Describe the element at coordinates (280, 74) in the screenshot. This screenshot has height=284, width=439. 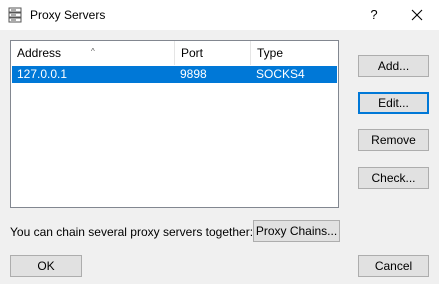
I see `cell-type: SOCKS4` at that location.